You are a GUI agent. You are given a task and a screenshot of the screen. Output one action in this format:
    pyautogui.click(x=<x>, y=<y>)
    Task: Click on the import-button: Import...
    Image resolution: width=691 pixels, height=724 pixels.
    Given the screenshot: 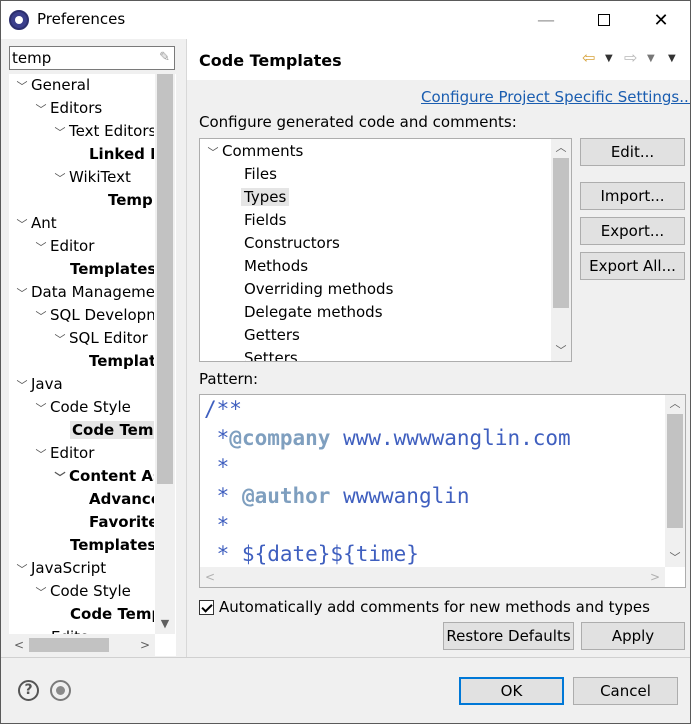 What is the action you would take?
    pyautogui.click(x=632, y=196)
    